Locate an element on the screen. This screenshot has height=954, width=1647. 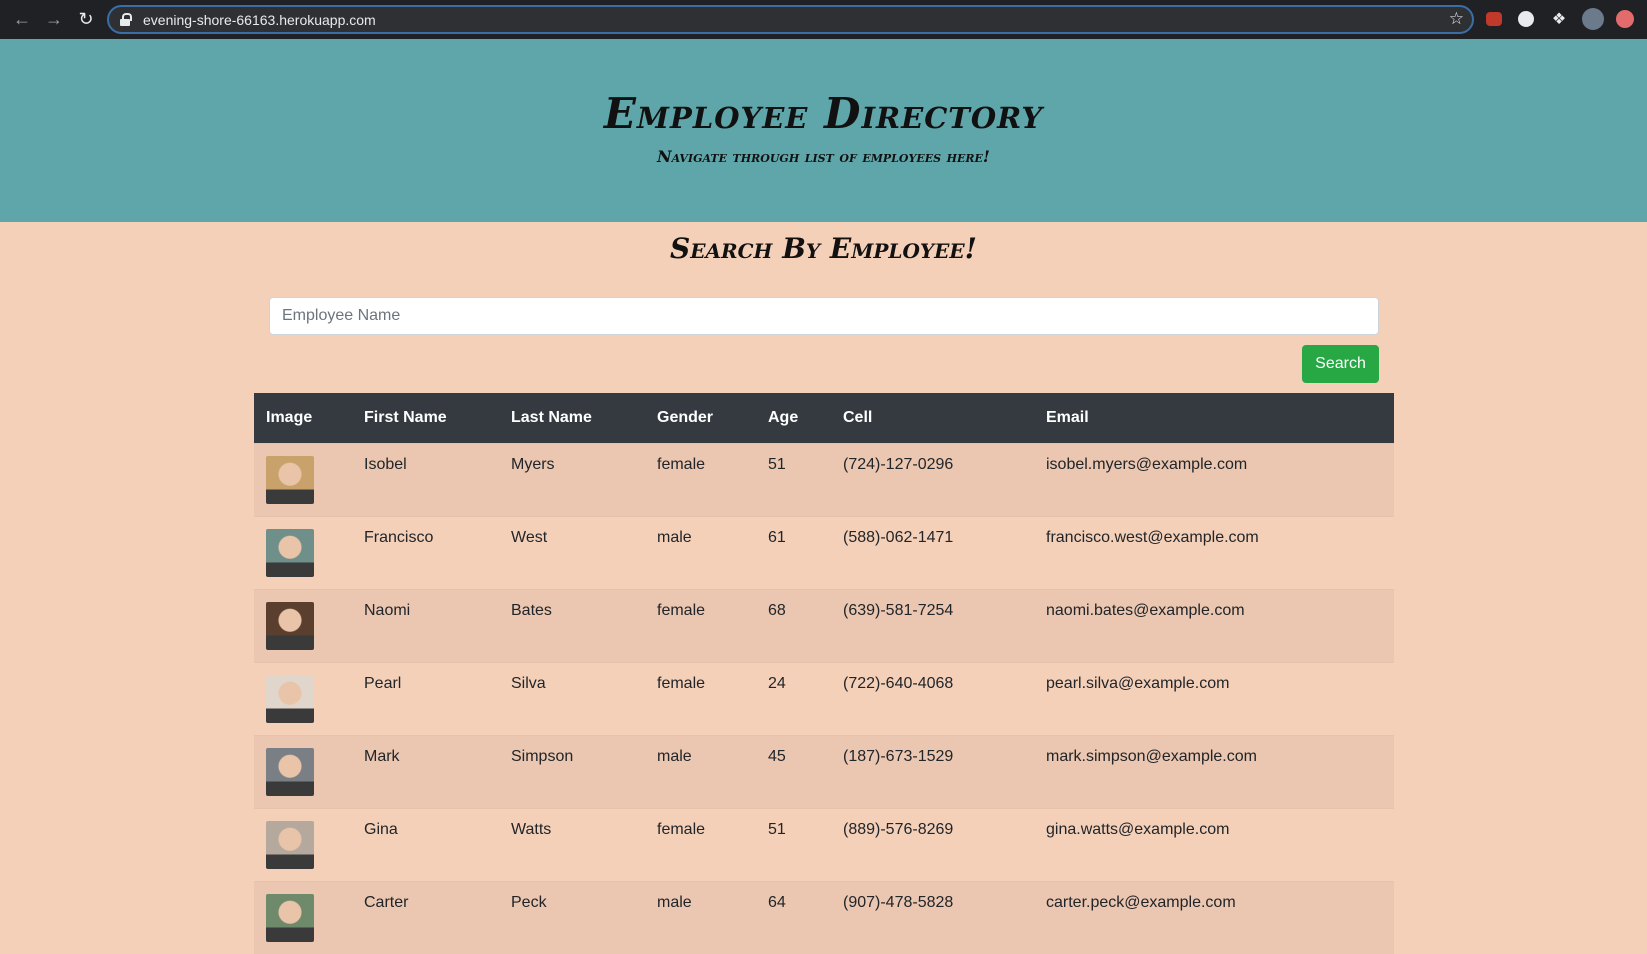
cell-age: 61 is located at coordinates (793, 552).